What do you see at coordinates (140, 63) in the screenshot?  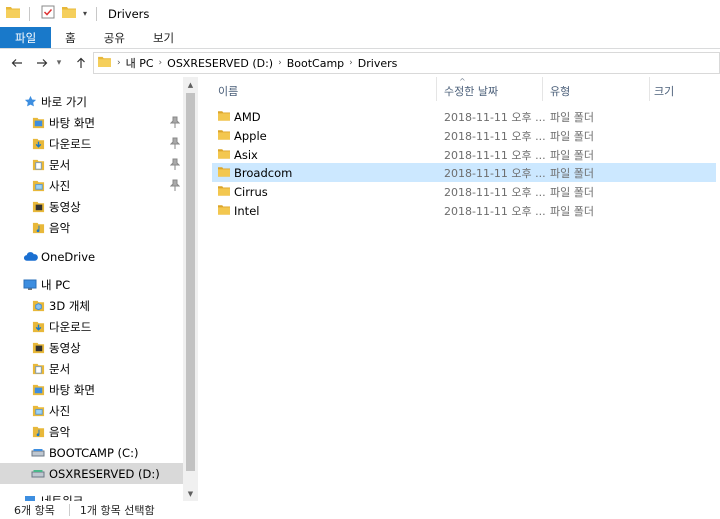 I see `breadcrumb-this-pc: 내 PC` at bounding box center [140, 63].